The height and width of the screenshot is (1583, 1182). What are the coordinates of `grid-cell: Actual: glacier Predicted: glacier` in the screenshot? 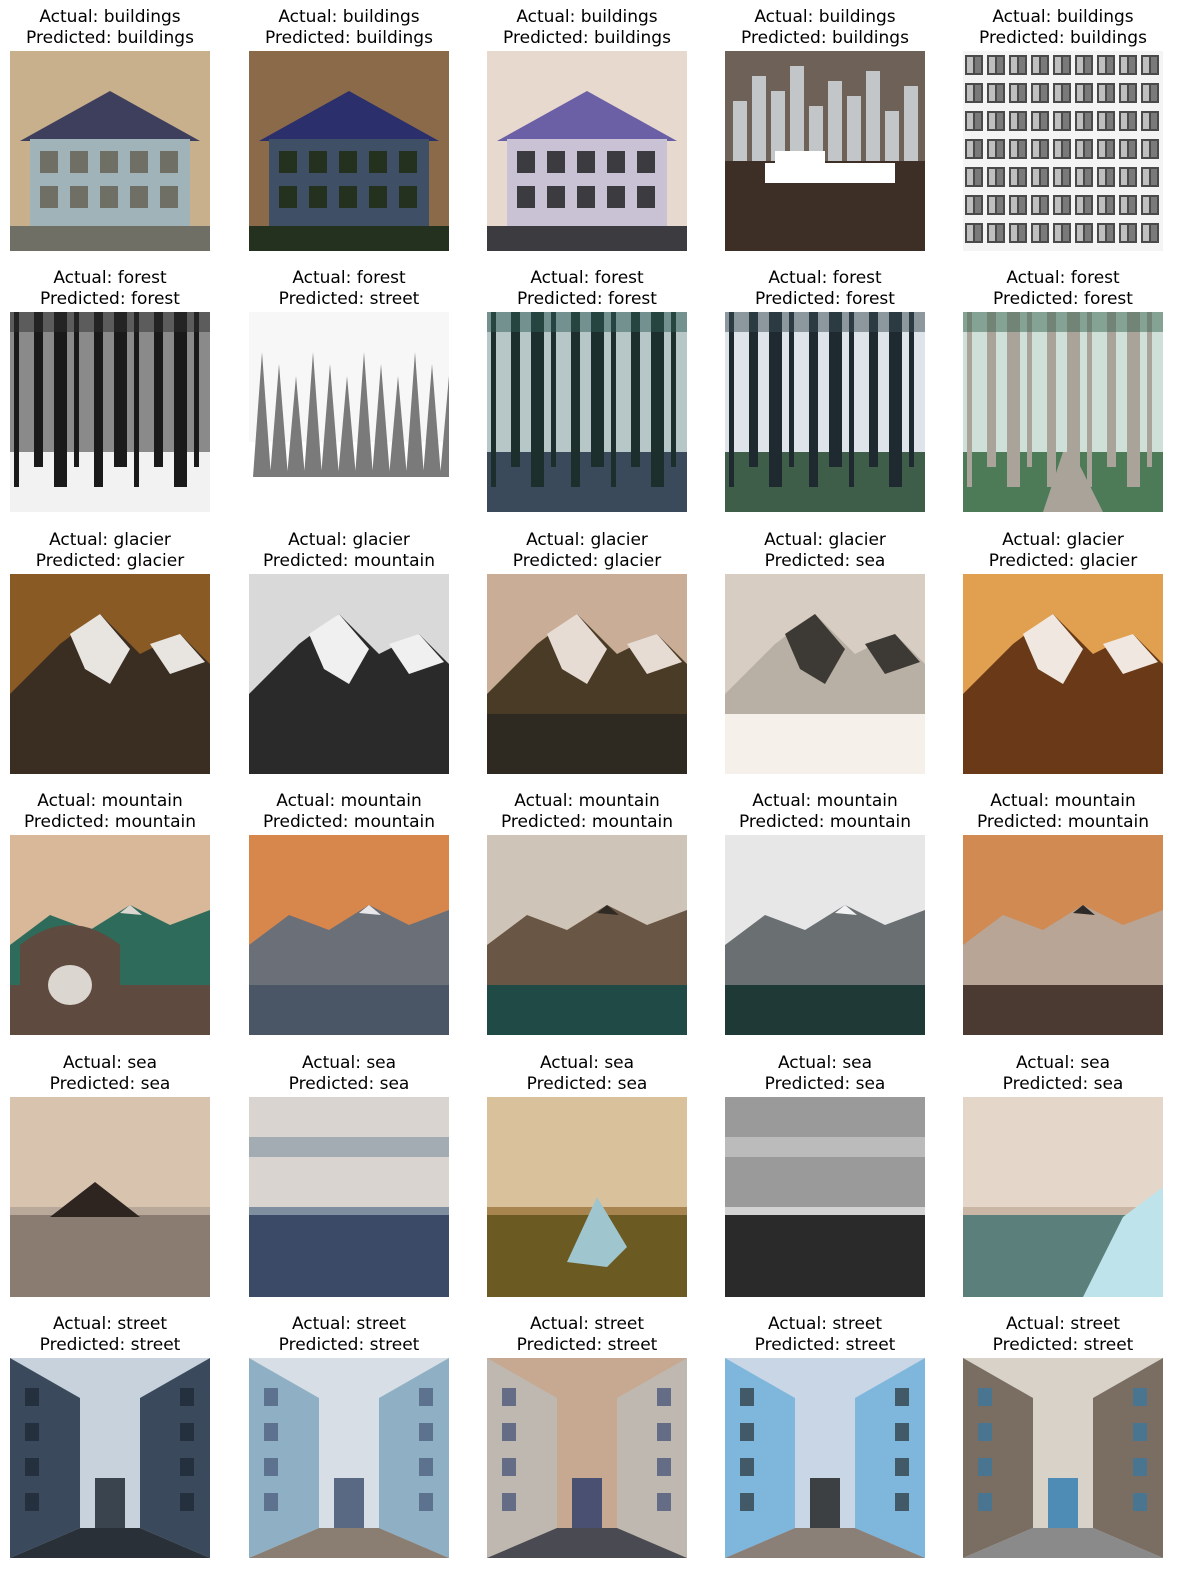 It's located at (1063, 656).